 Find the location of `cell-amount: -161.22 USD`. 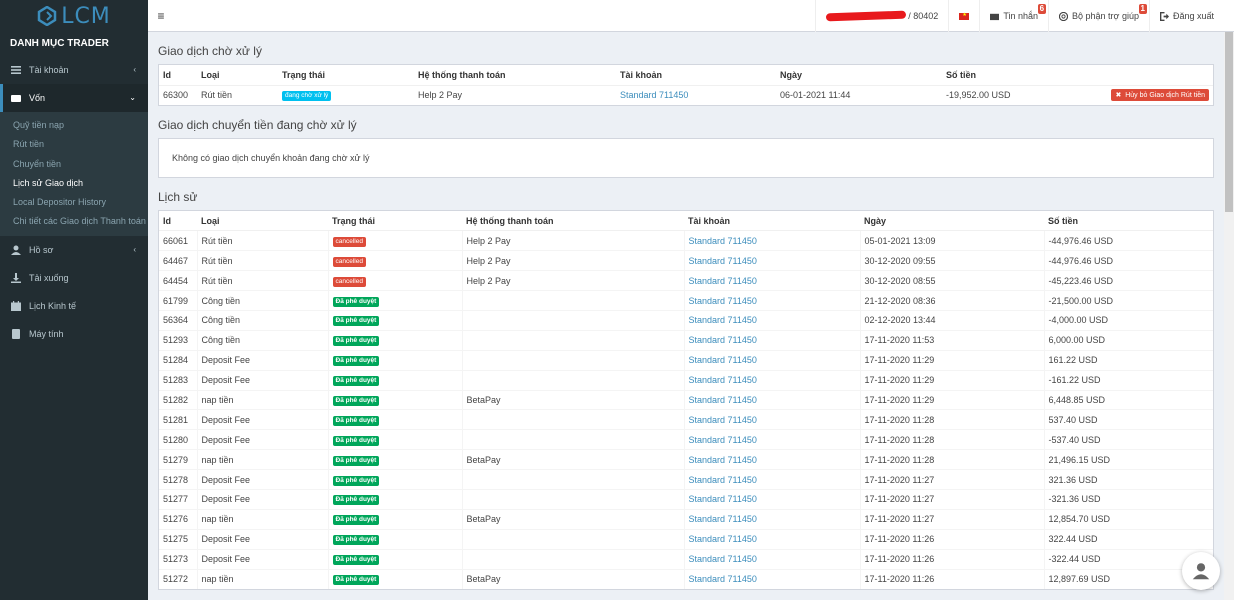

cell-amount: -161.22 USD is located at coordinates (1128, 380).